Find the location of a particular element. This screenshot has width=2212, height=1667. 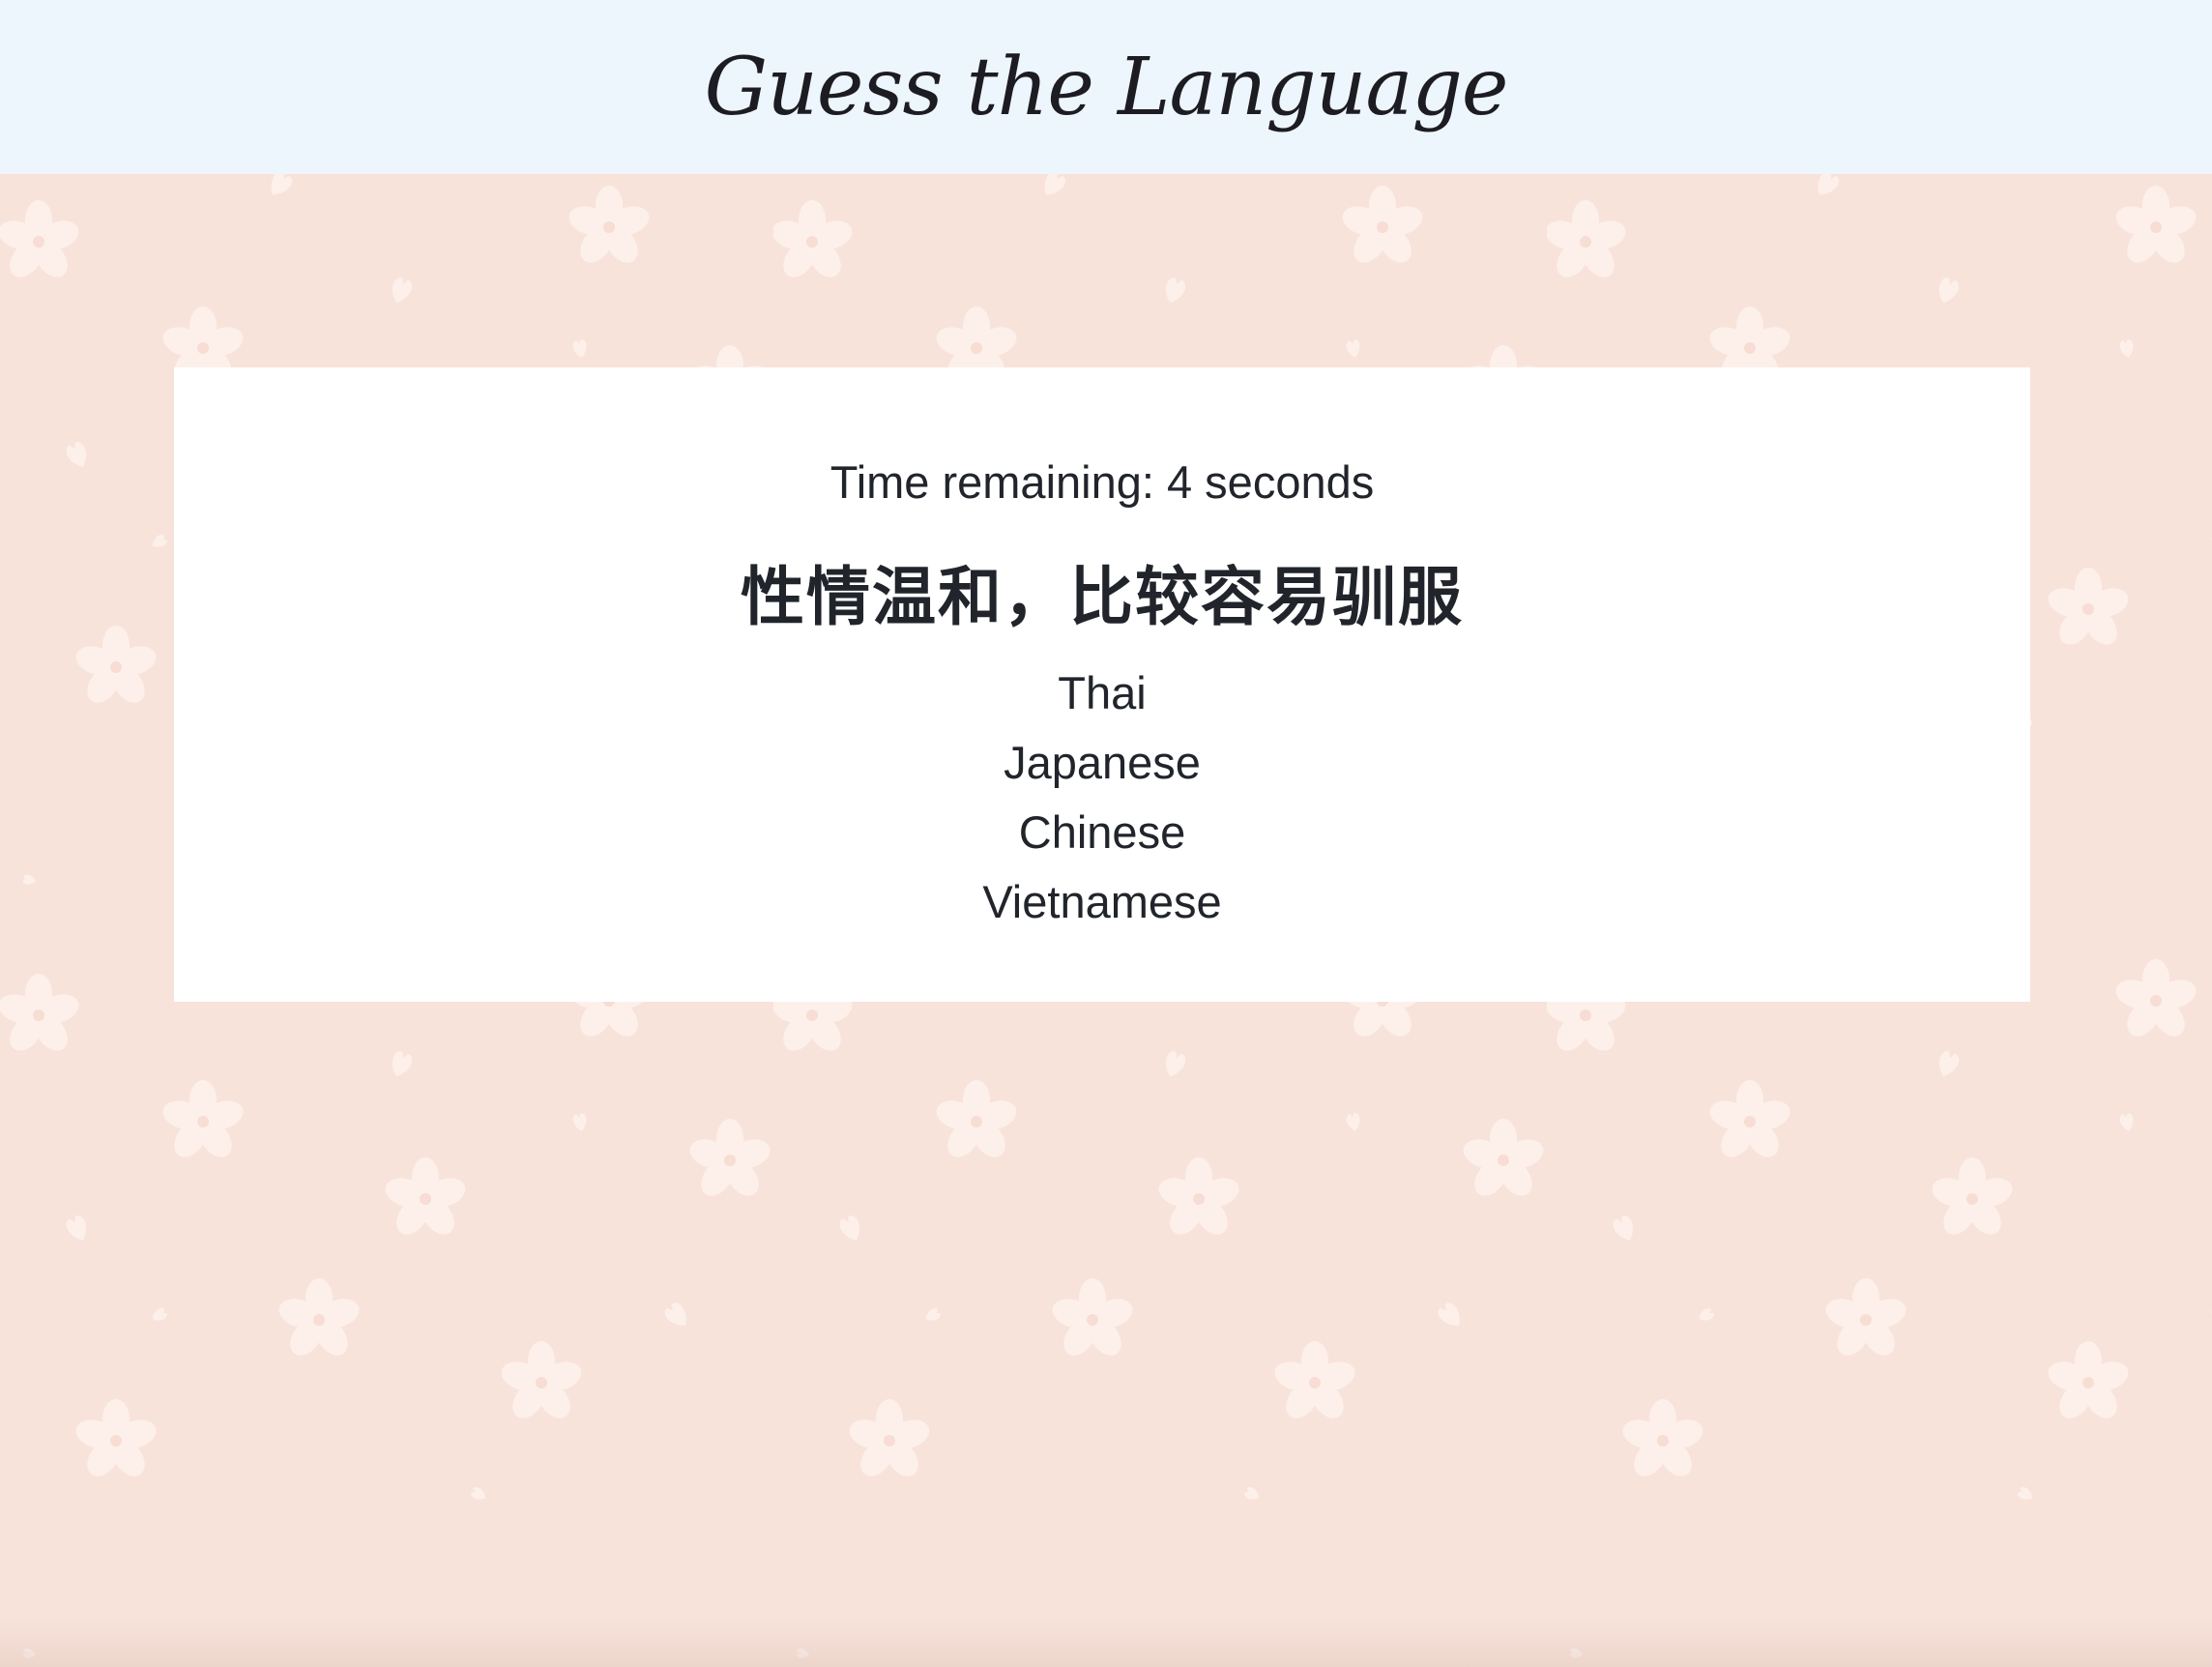

option-thai: Thai is located at coordinates (1101, 693).